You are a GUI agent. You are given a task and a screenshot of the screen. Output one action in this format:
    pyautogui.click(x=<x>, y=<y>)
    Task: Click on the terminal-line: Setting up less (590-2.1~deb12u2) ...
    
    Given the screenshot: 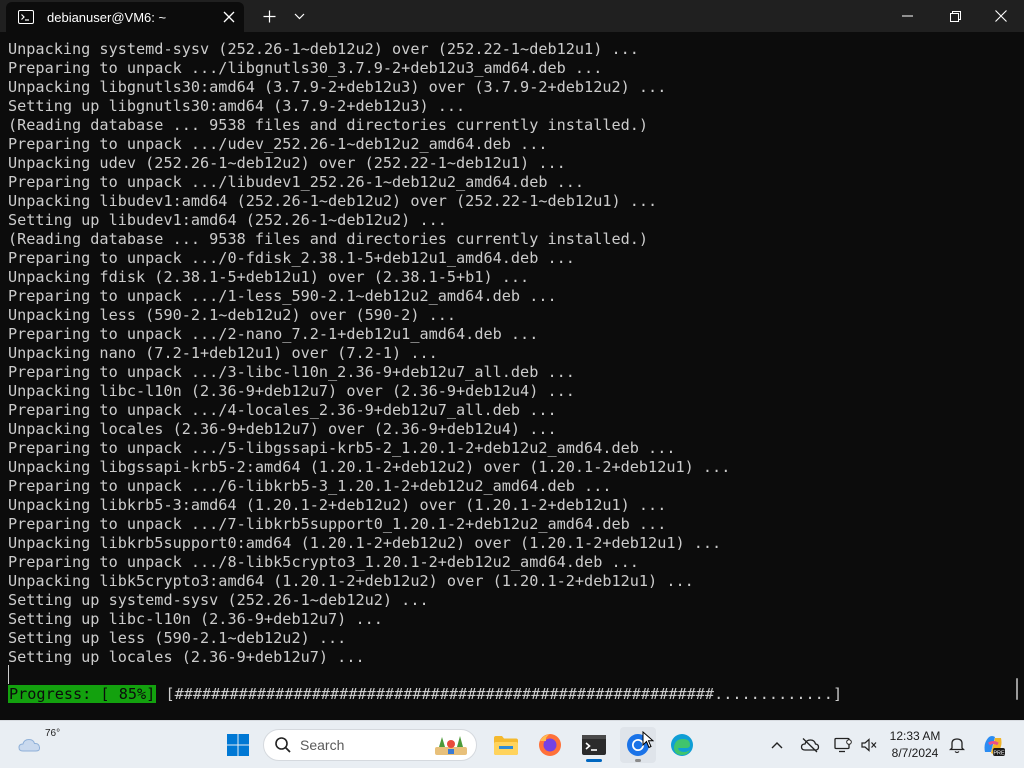 What is the action you would take?
    pyautogui.click(x=177, y=638)
    